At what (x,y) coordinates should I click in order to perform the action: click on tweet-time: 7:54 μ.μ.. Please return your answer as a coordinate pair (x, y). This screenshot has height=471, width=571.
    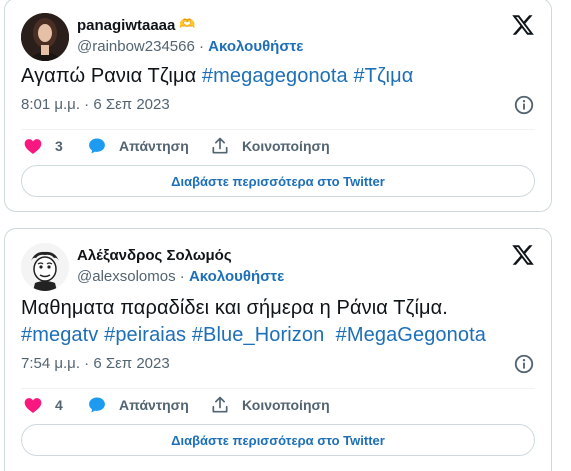
    Looking at the image, I should click on (50, 363).